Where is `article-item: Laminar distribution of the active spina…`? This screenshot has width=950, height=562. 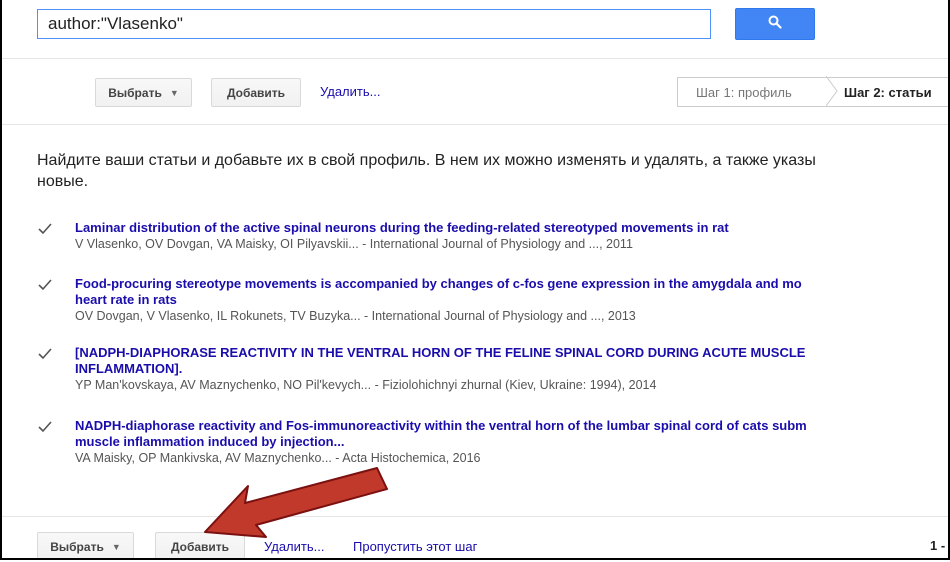
article-item: Laminar distribution of the active spina… is located at coordinates (492, 236).